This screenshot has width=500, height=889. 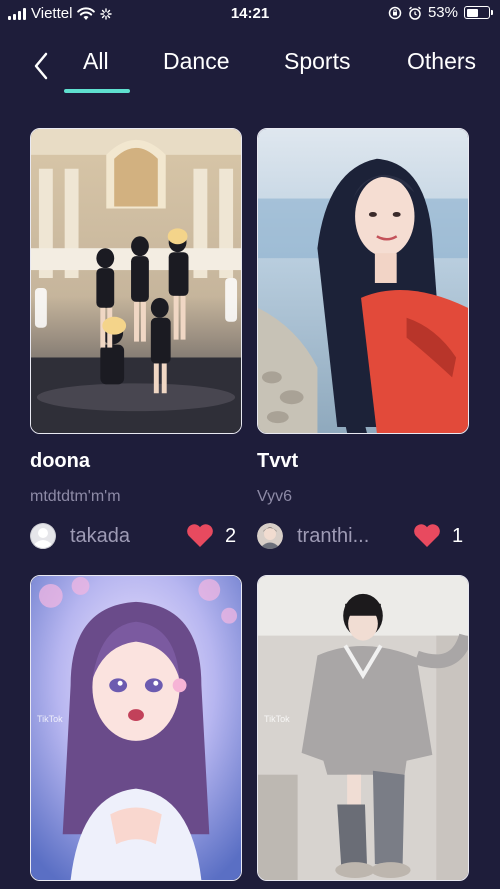 What do you see at coordinates (17, 13) in the screenshot?
I see `signal-icon` at bounding box center [17, 13].